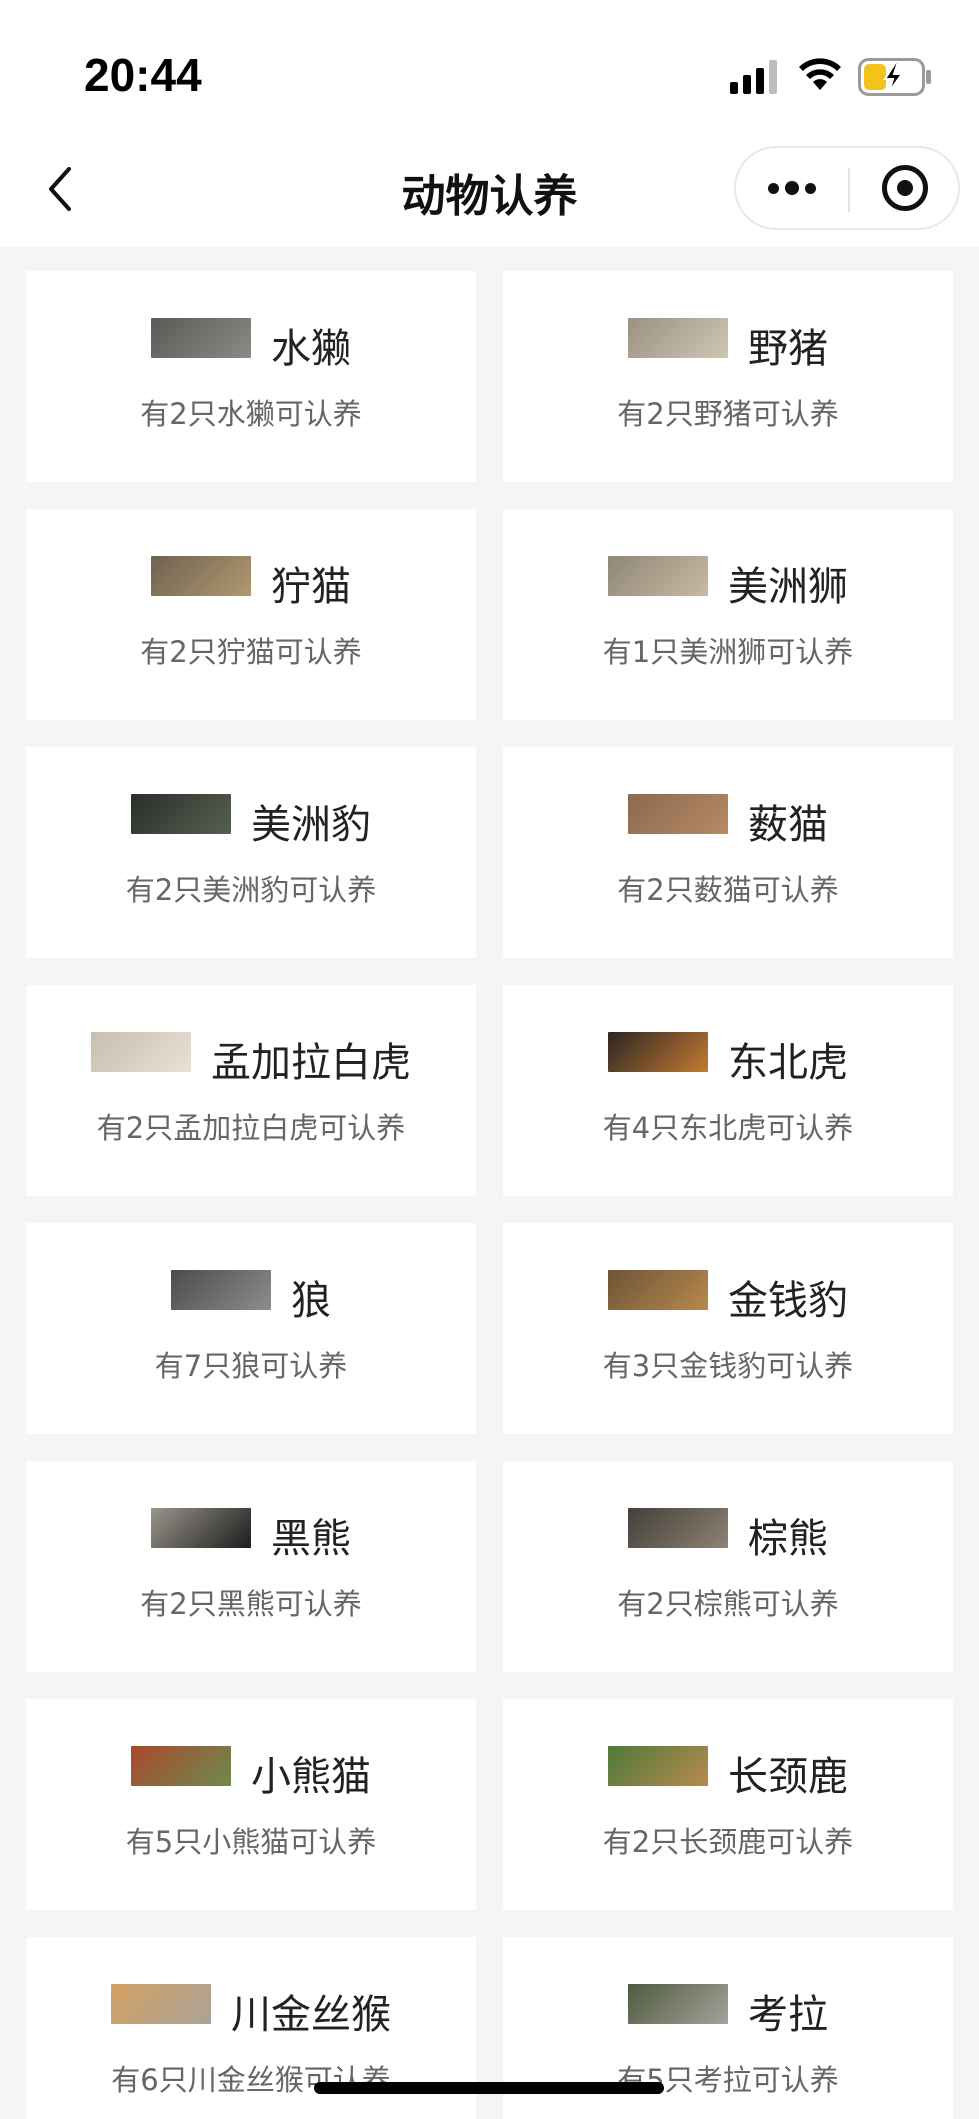  I want to click on animal-card: 美洲豹有2只美洲豹可认养, so click(251, 852).